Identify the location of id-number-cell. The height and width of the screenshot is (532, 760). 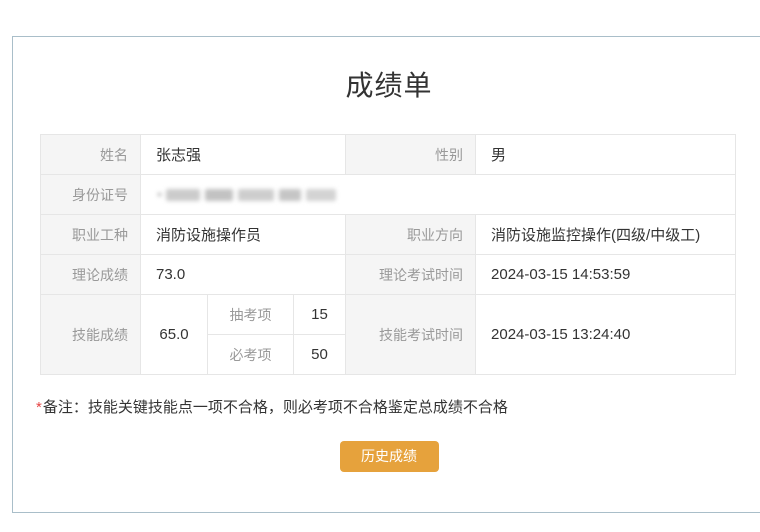
(438, 194).